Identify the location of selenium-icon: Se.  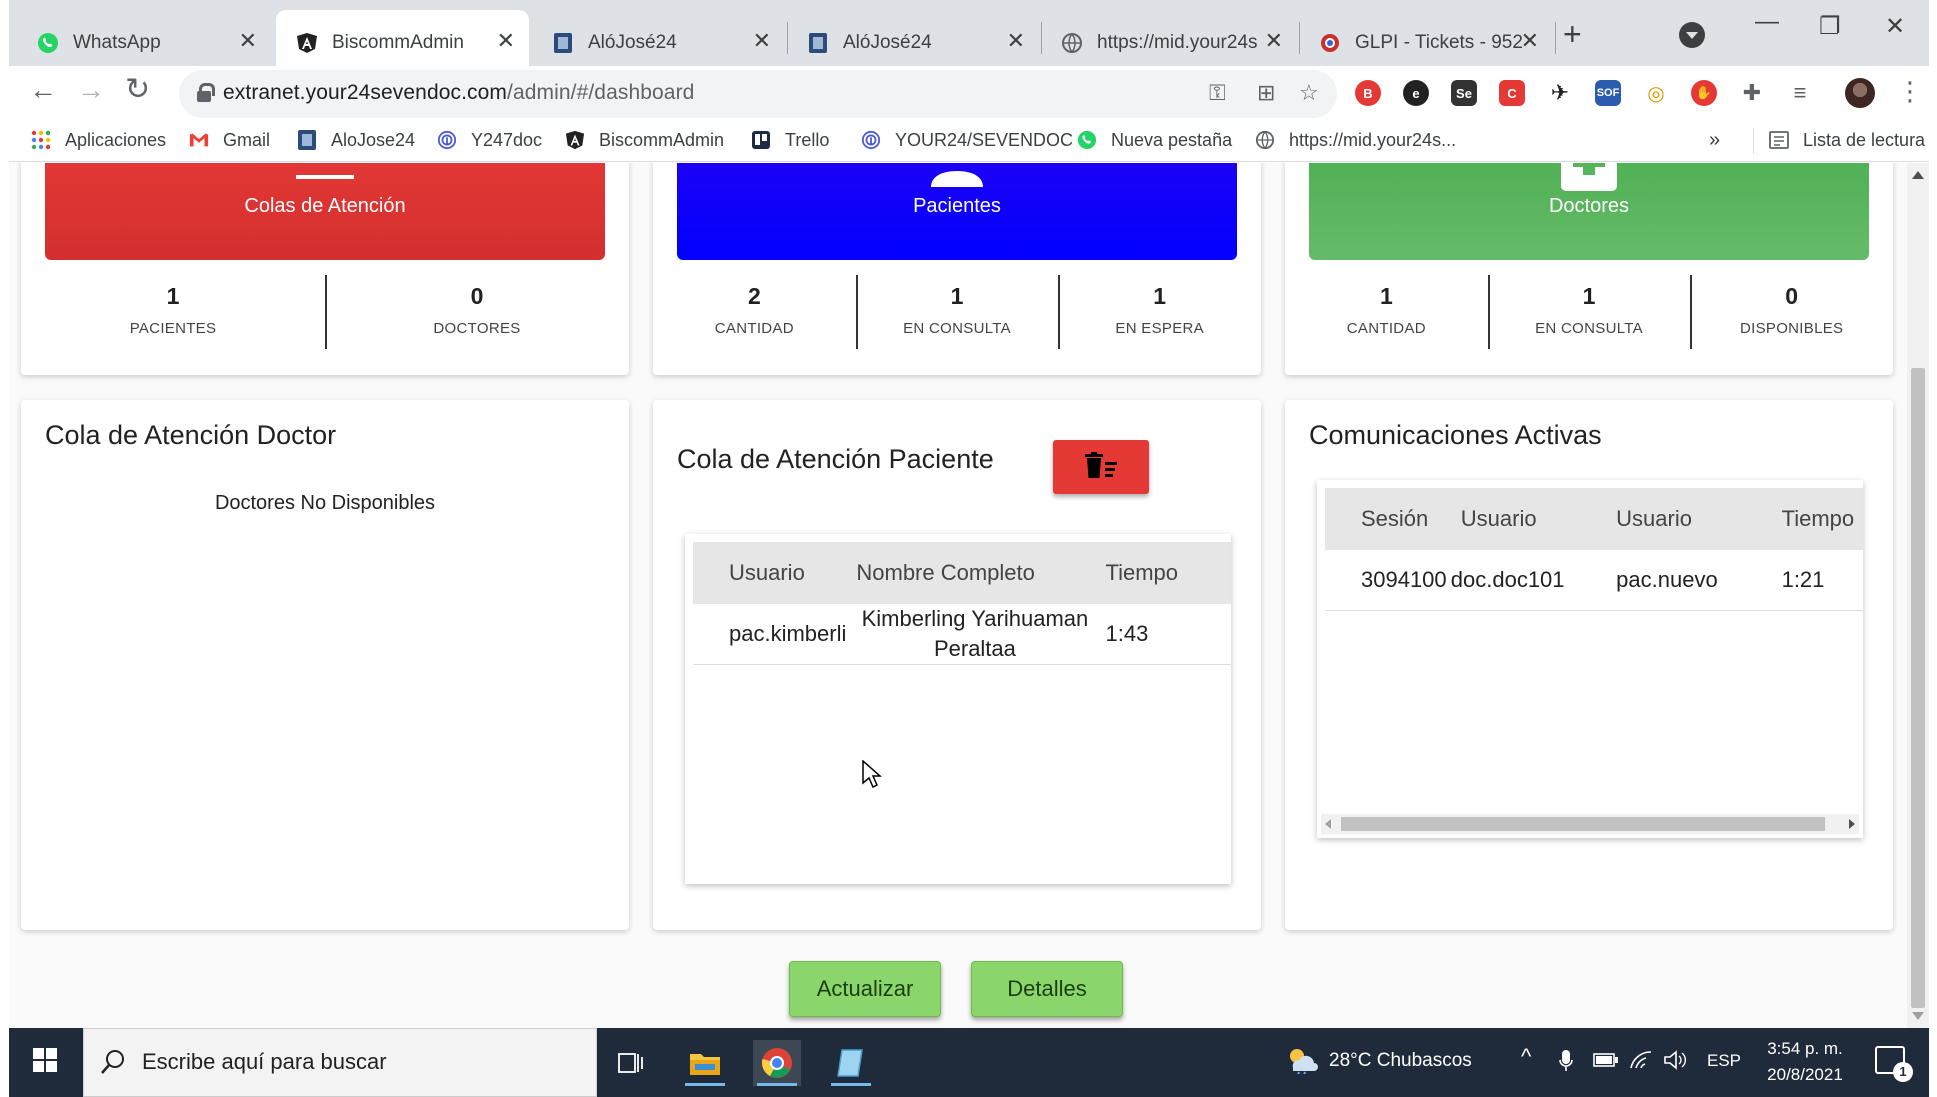
(1464, 93).